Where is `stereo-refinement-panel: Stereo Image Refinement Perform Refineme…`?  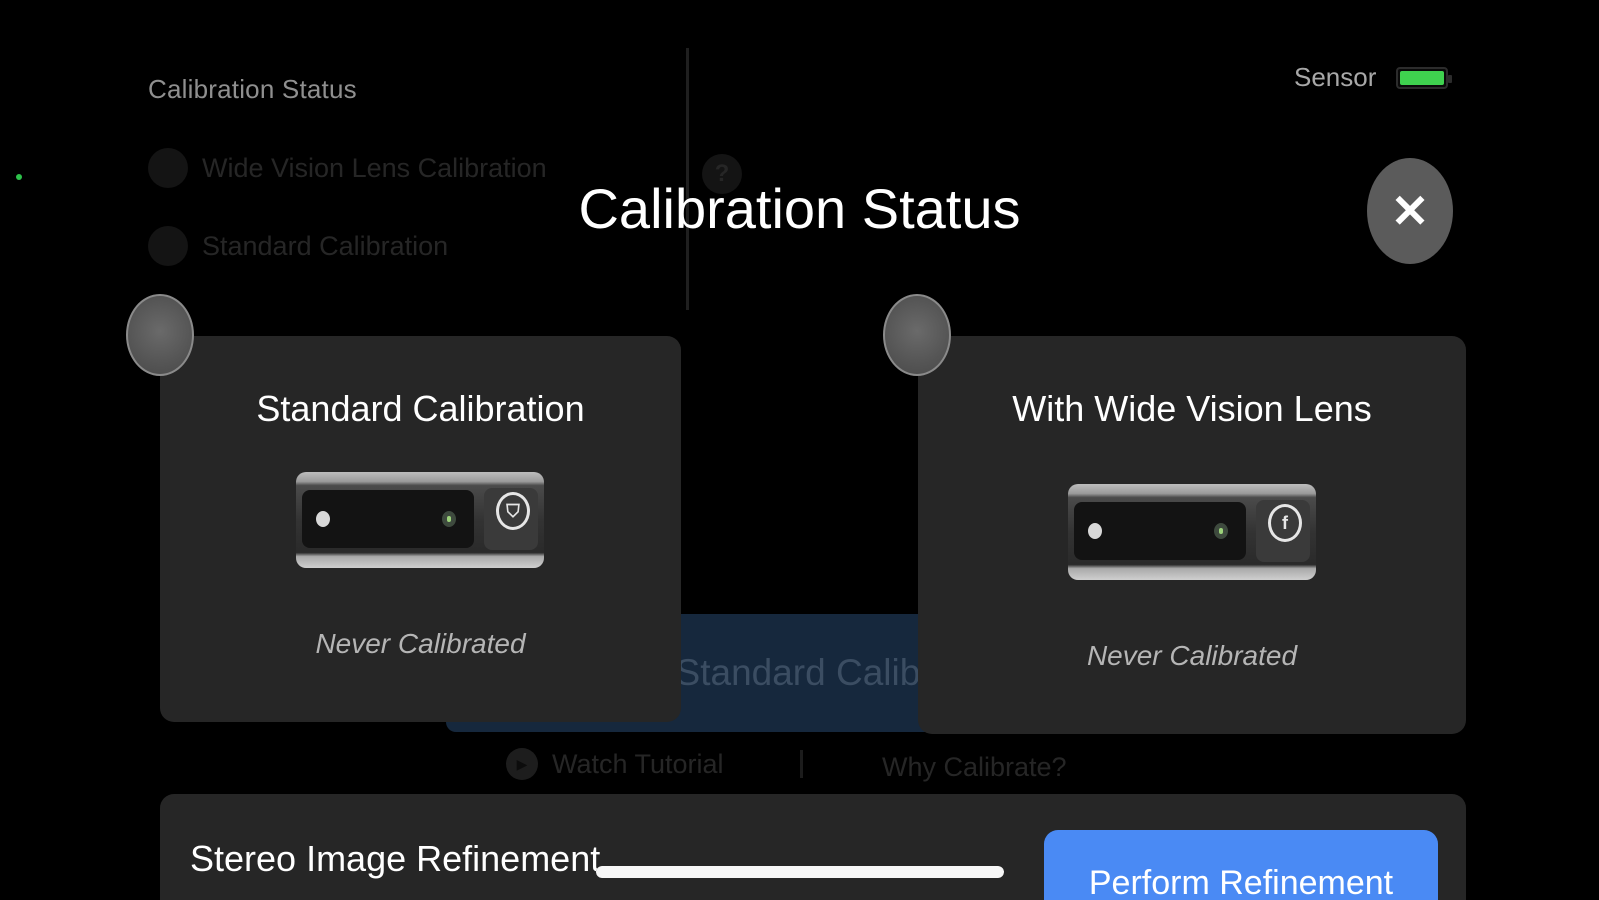
stereo-refinement-panel: Stereo Image Refinement Perform Refineme… is located at coordinates (813, 847).